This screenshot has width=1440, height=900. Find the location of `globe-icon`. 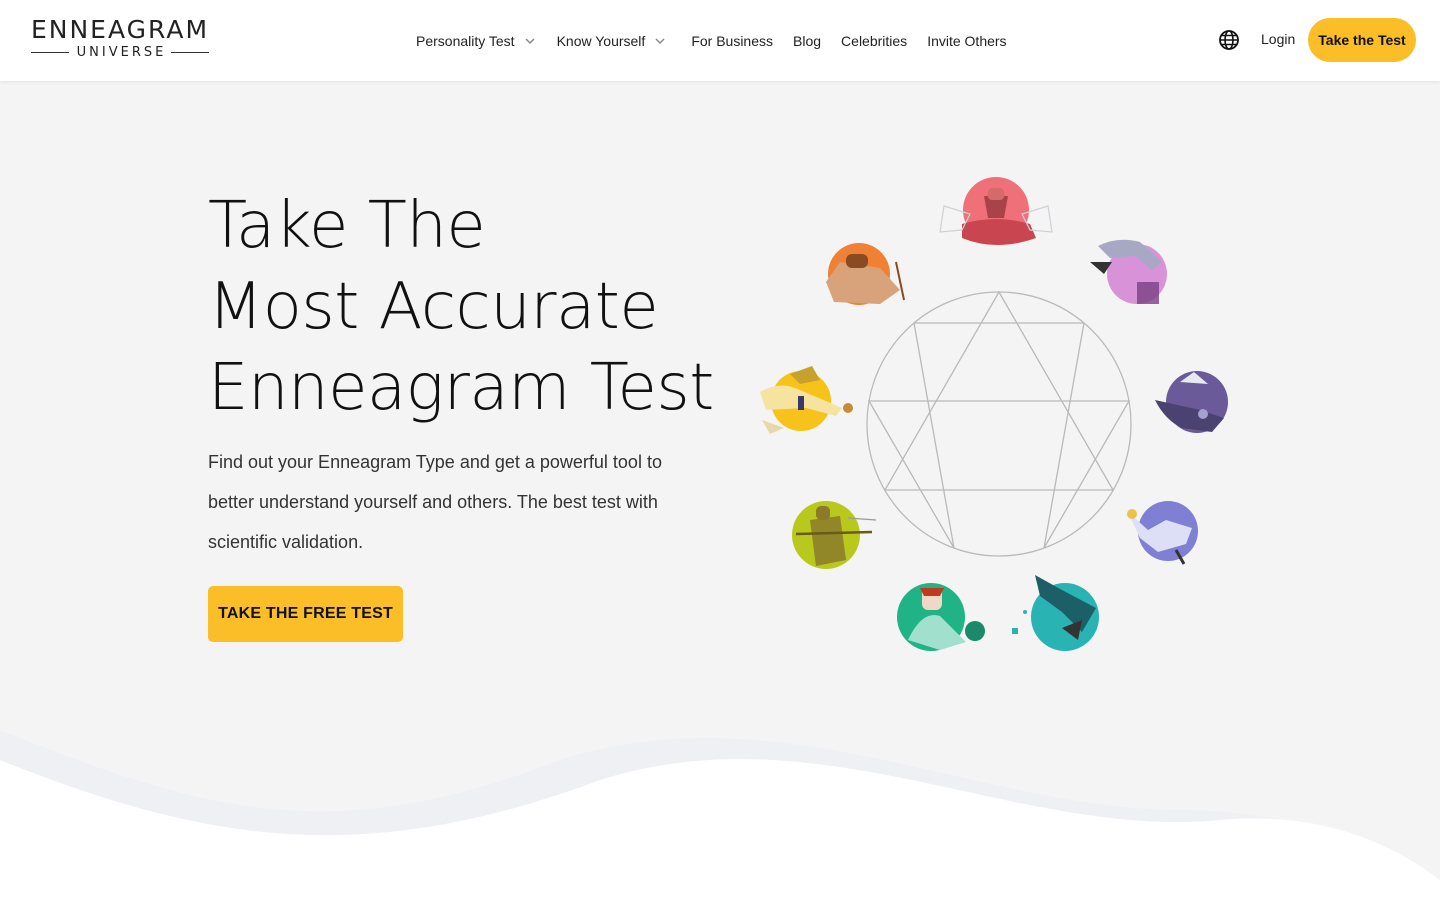

globe-icon is located at coordinates (1229, 40).